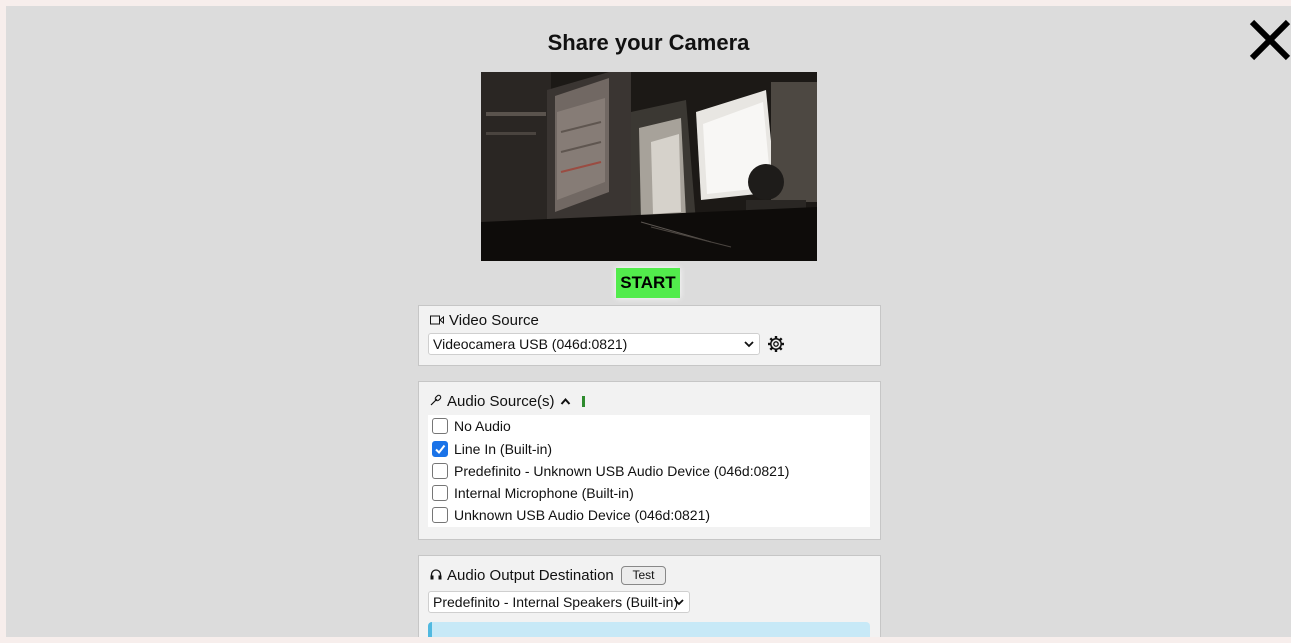 The image size is (1291, 643). What do you see at coordinates (649, 629) in the screenshot?
I see `info-banner` at bounding box center [649, 629].